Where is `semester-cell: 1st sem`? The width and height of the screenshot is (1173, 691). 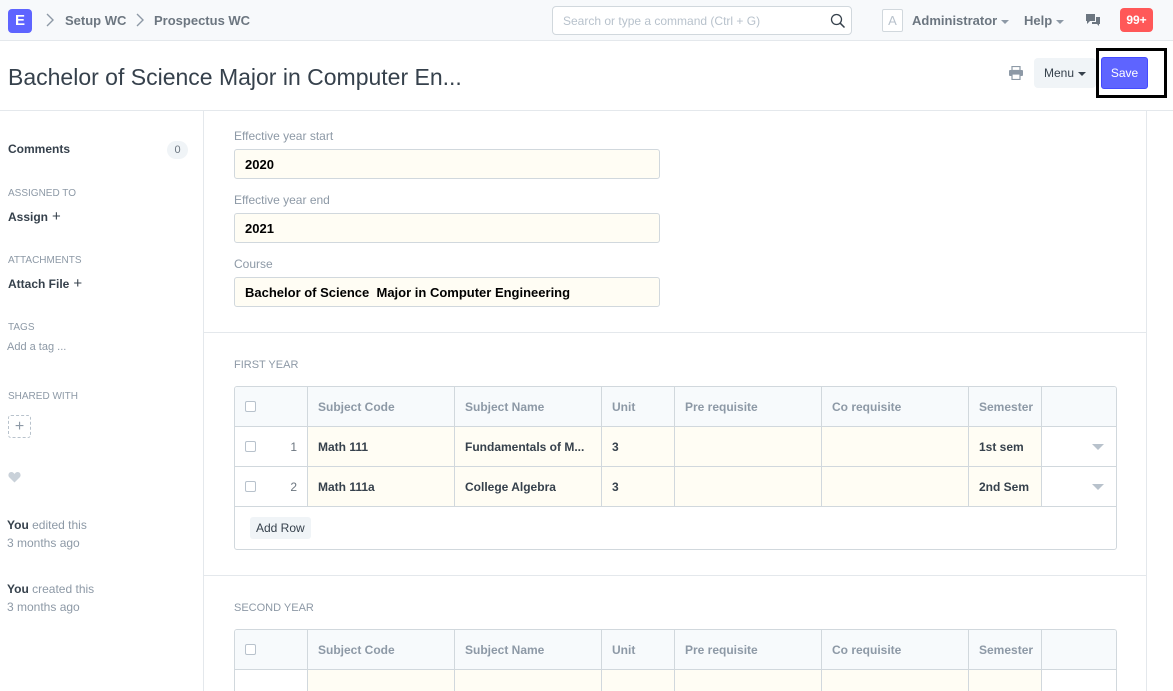 semester-cell: 1st sem is located at coordinates (1005, 446).